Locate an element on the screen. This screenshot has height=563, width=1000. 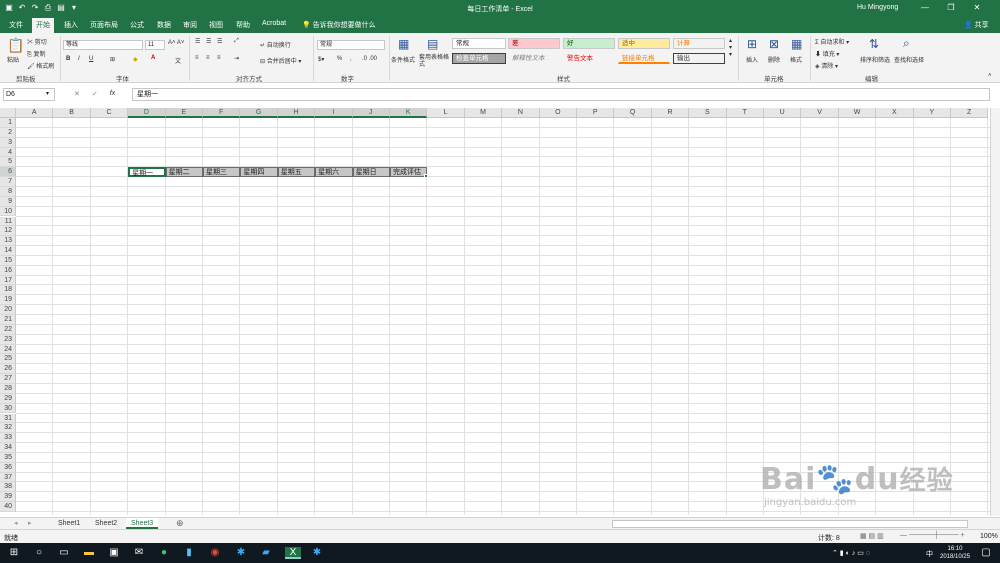
delete-cells-button: 删除 is located at coordinates (774, 59).